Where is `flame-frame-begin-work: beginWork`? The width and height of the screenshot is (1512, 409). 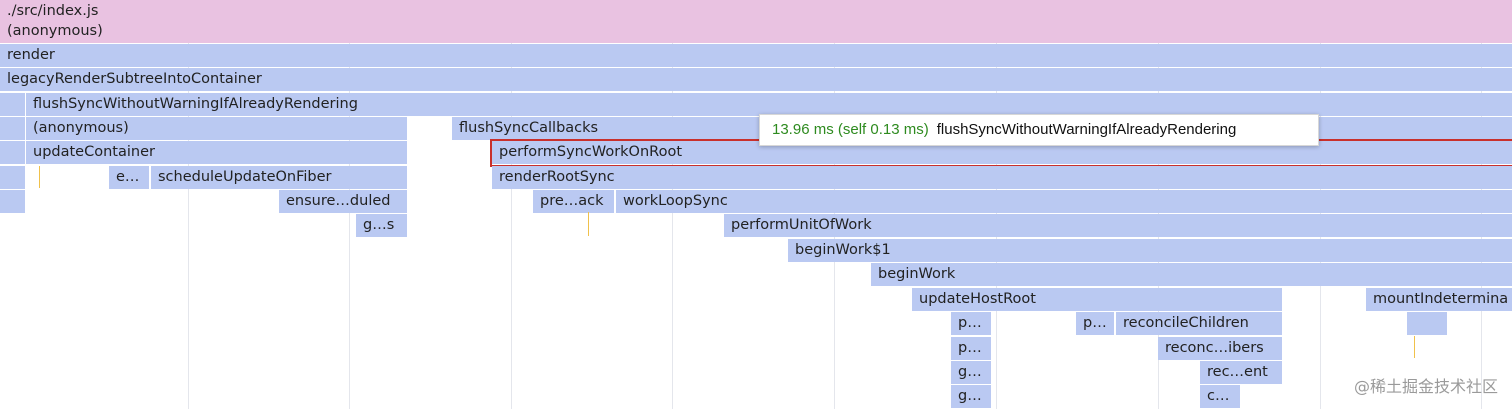 flame-frame-begin-work: beginWork is located at coordinates (1191, 274).